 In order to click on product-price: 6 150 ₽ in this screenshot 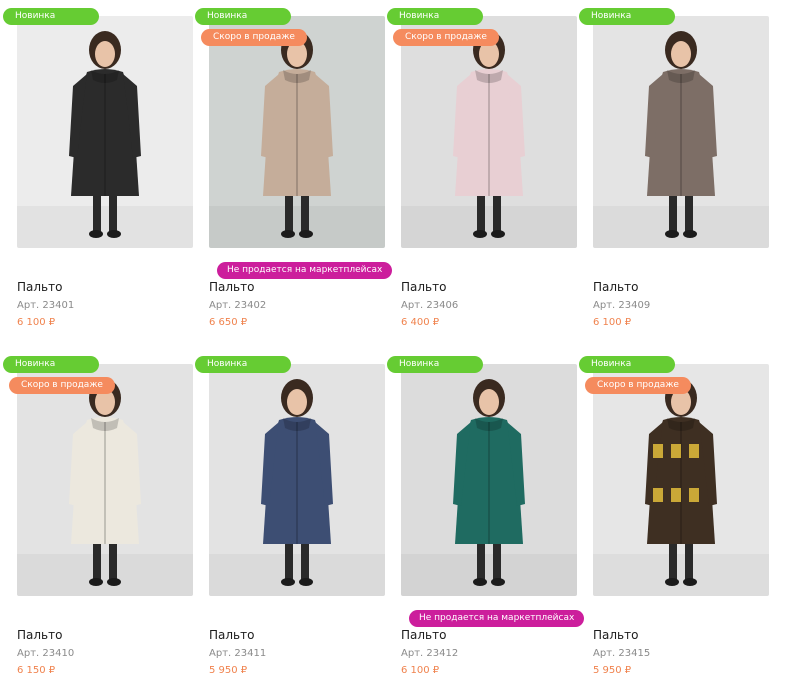, I will do `click(36, 670)`.